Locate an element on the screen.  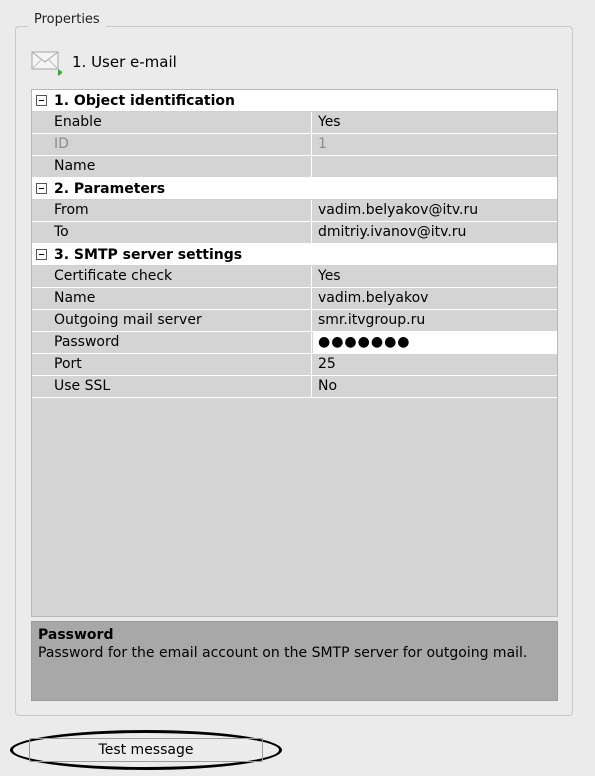
description-title: Password is located at coordinates (76, 635).